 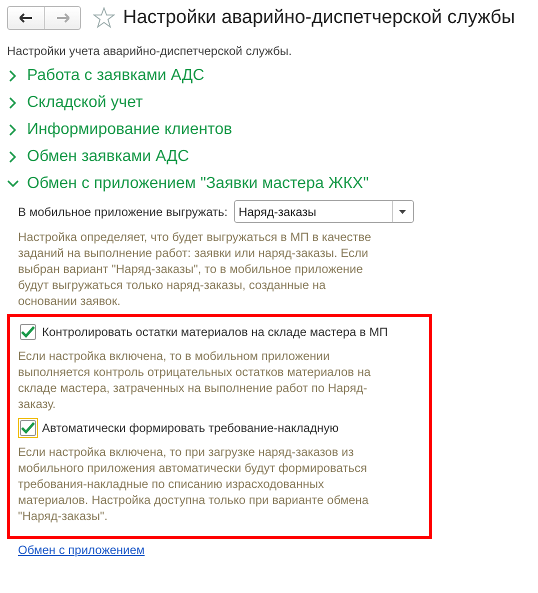 What do you see at coordinates (319, 18) in the screenshot?
I see `window-title: Настройки аварийно-диспетчерской службы` at bounding box center [319, 18].